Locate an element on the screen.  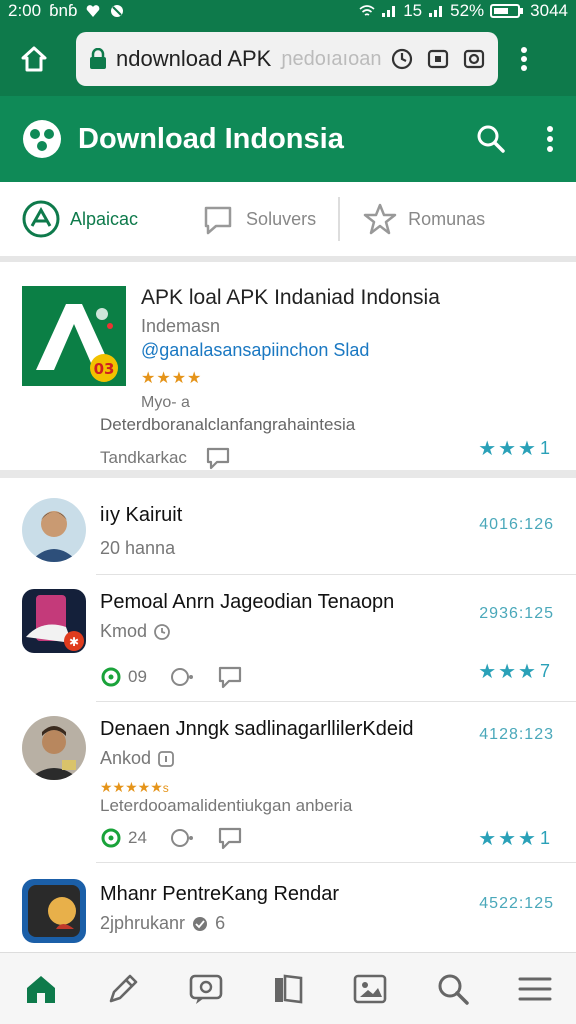
status-bar: 2:00 ɓnɓ 15 52% 3044 is located at coordinates (288, 11).